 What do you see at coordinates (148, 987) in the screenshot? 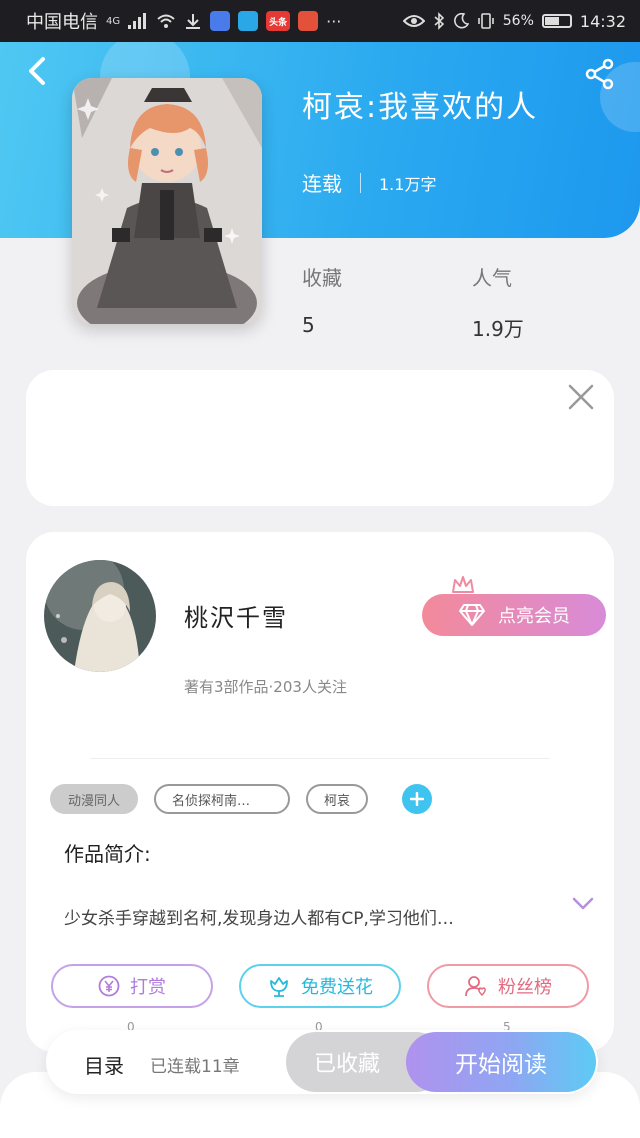
I see `reward-label: 打赏` at bounding box center [148, 987].